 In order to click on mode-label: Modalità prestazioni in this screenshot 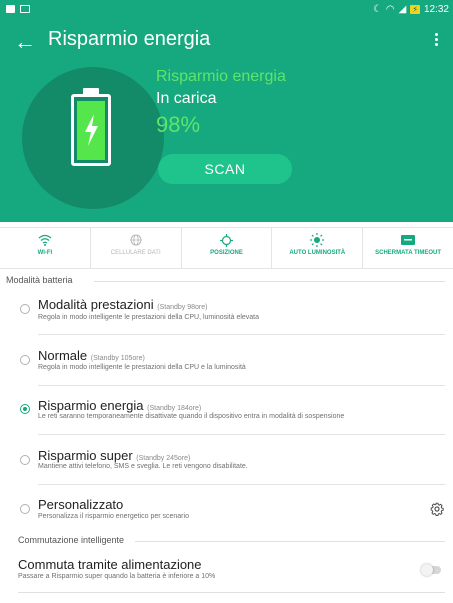, I will do `click(96, 304)`.